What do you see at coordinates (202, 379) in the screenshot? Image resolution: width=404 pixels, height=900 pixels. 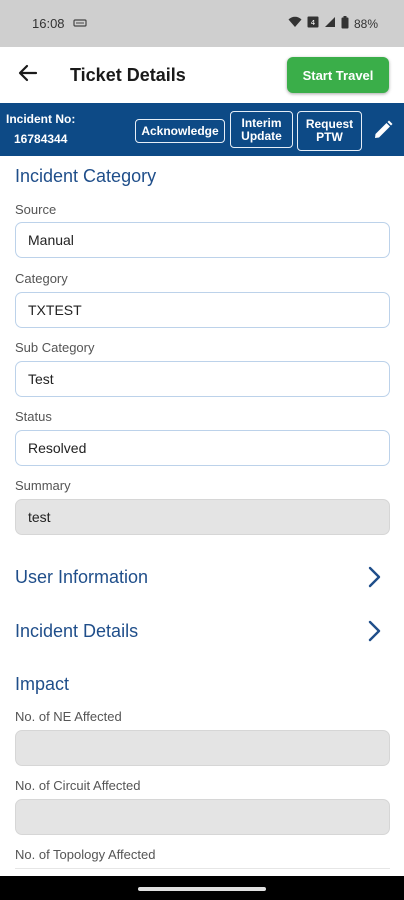 I see `sub-category-field: Test` at bounding box center [202, 379].